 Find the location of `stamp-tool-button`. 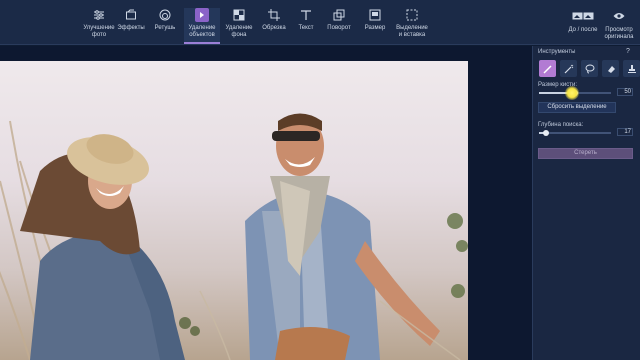

stamp-tool-button is located at coordinates (631, 68).